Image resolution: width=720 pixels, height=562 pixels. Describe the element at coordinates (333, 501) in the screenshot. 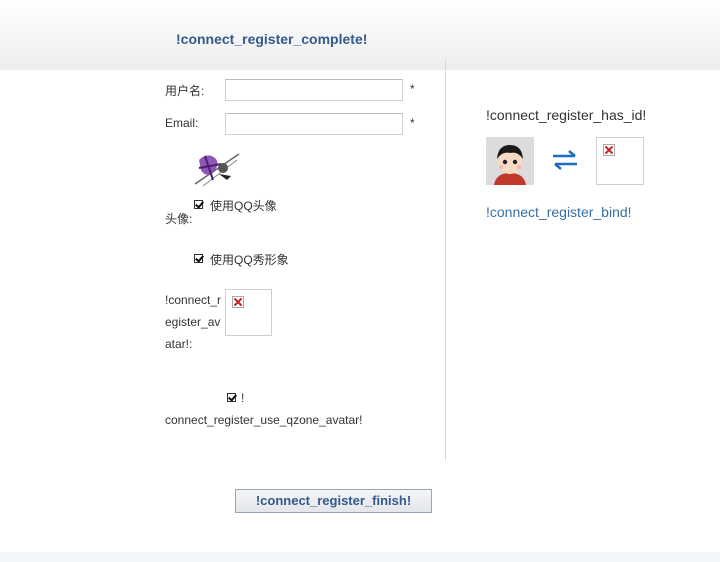

I see `finish-button: !connect_register_finish!` at that location.